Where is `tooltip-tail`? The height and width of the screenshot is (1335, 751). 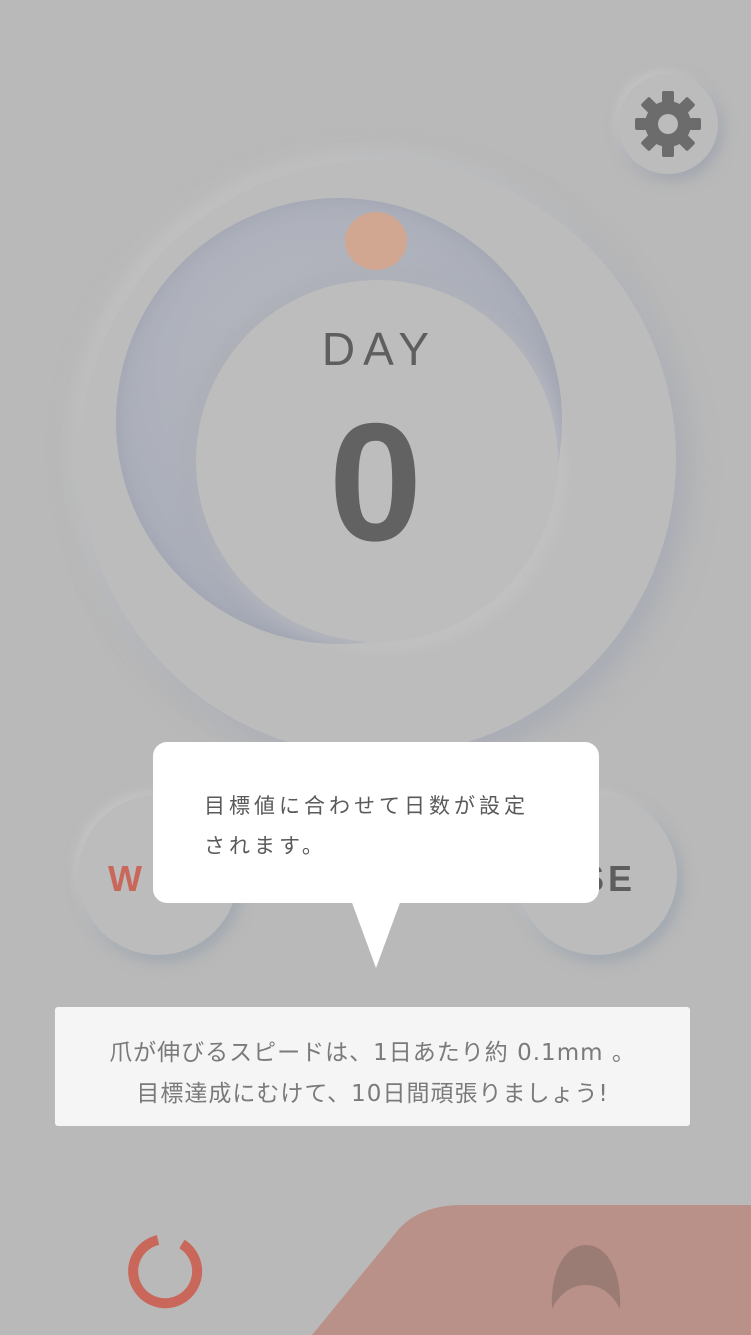
tooltip-tail is located at coordinates (376, 934).